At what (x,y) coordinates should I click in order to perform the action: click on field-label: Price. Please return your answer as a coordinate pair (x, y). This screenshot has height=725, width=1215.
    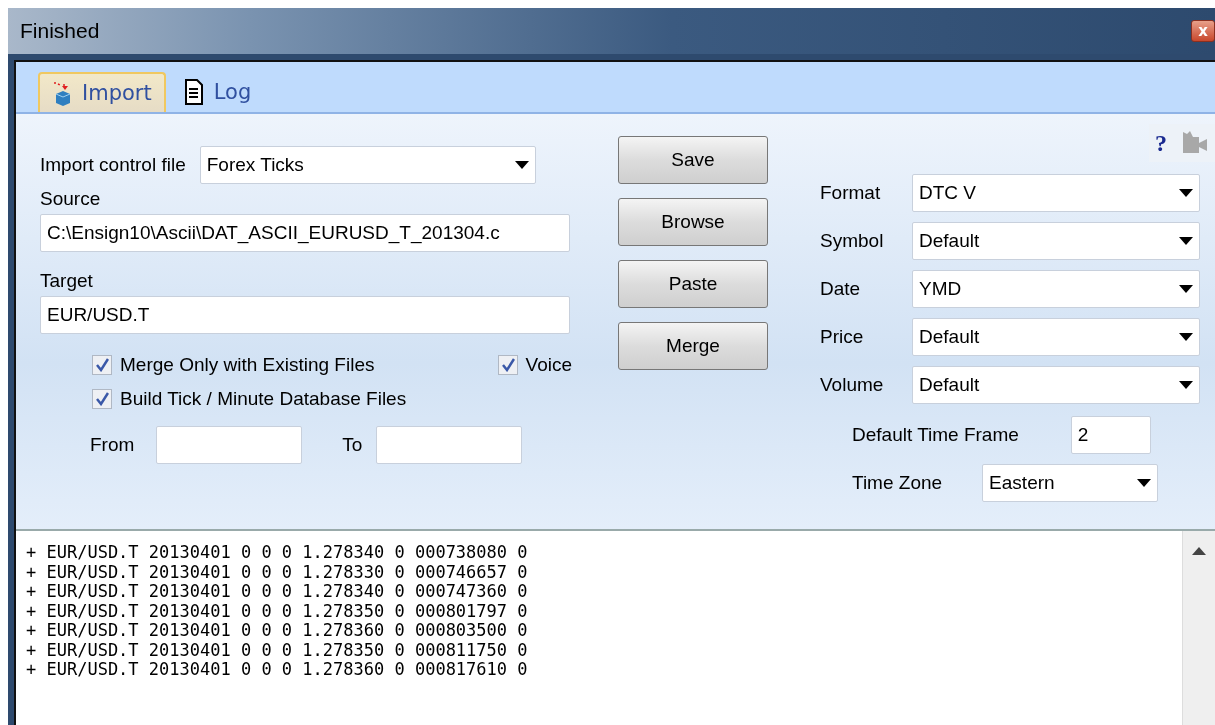
    Looking at the image, I should click on (842, 337).